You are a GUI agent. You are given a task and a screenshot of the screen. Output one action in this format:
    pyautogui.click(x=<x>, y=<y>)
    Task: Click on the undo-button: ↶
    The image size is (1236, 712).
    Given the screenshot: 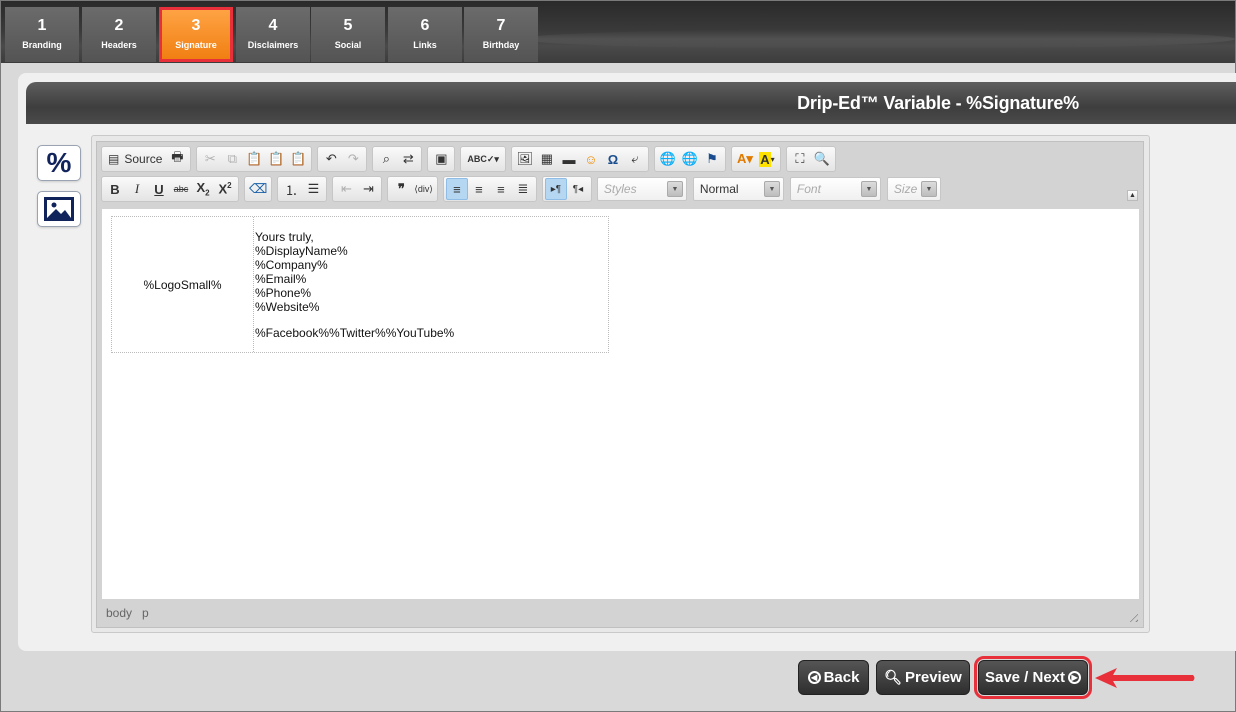 What is the action you would take?
    pyautogui.click(x=331, y=159)
    